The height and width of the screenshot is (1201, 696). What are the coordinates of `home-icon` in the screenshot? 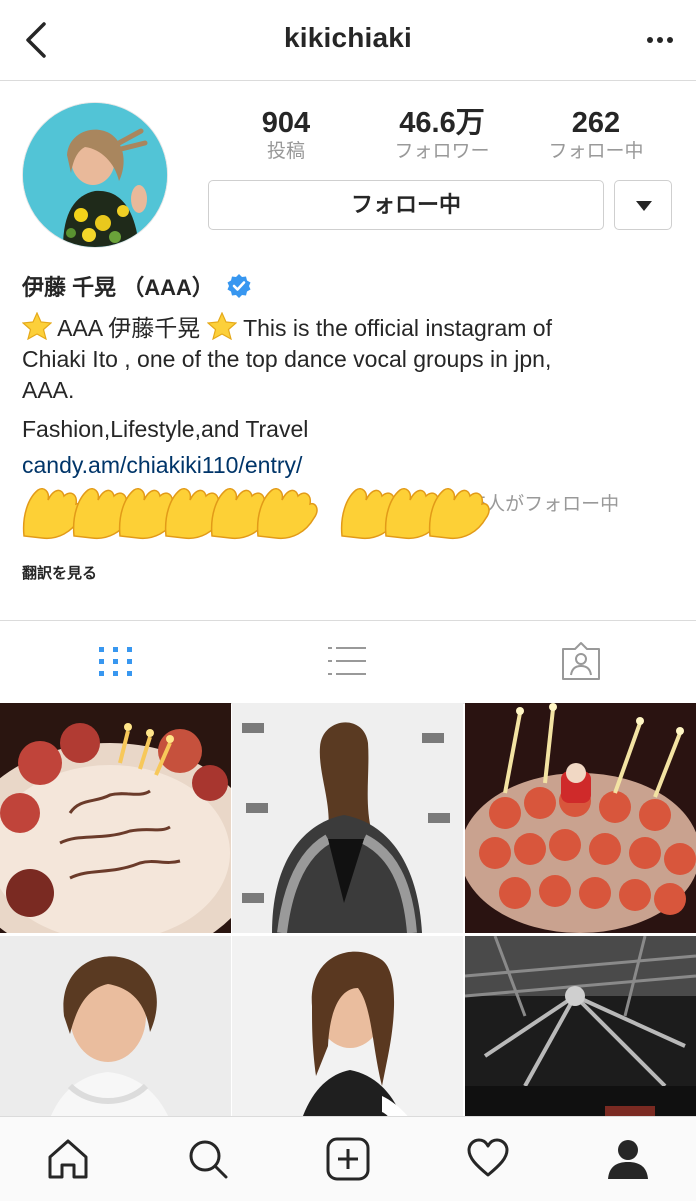 It's located at (68, 1159).